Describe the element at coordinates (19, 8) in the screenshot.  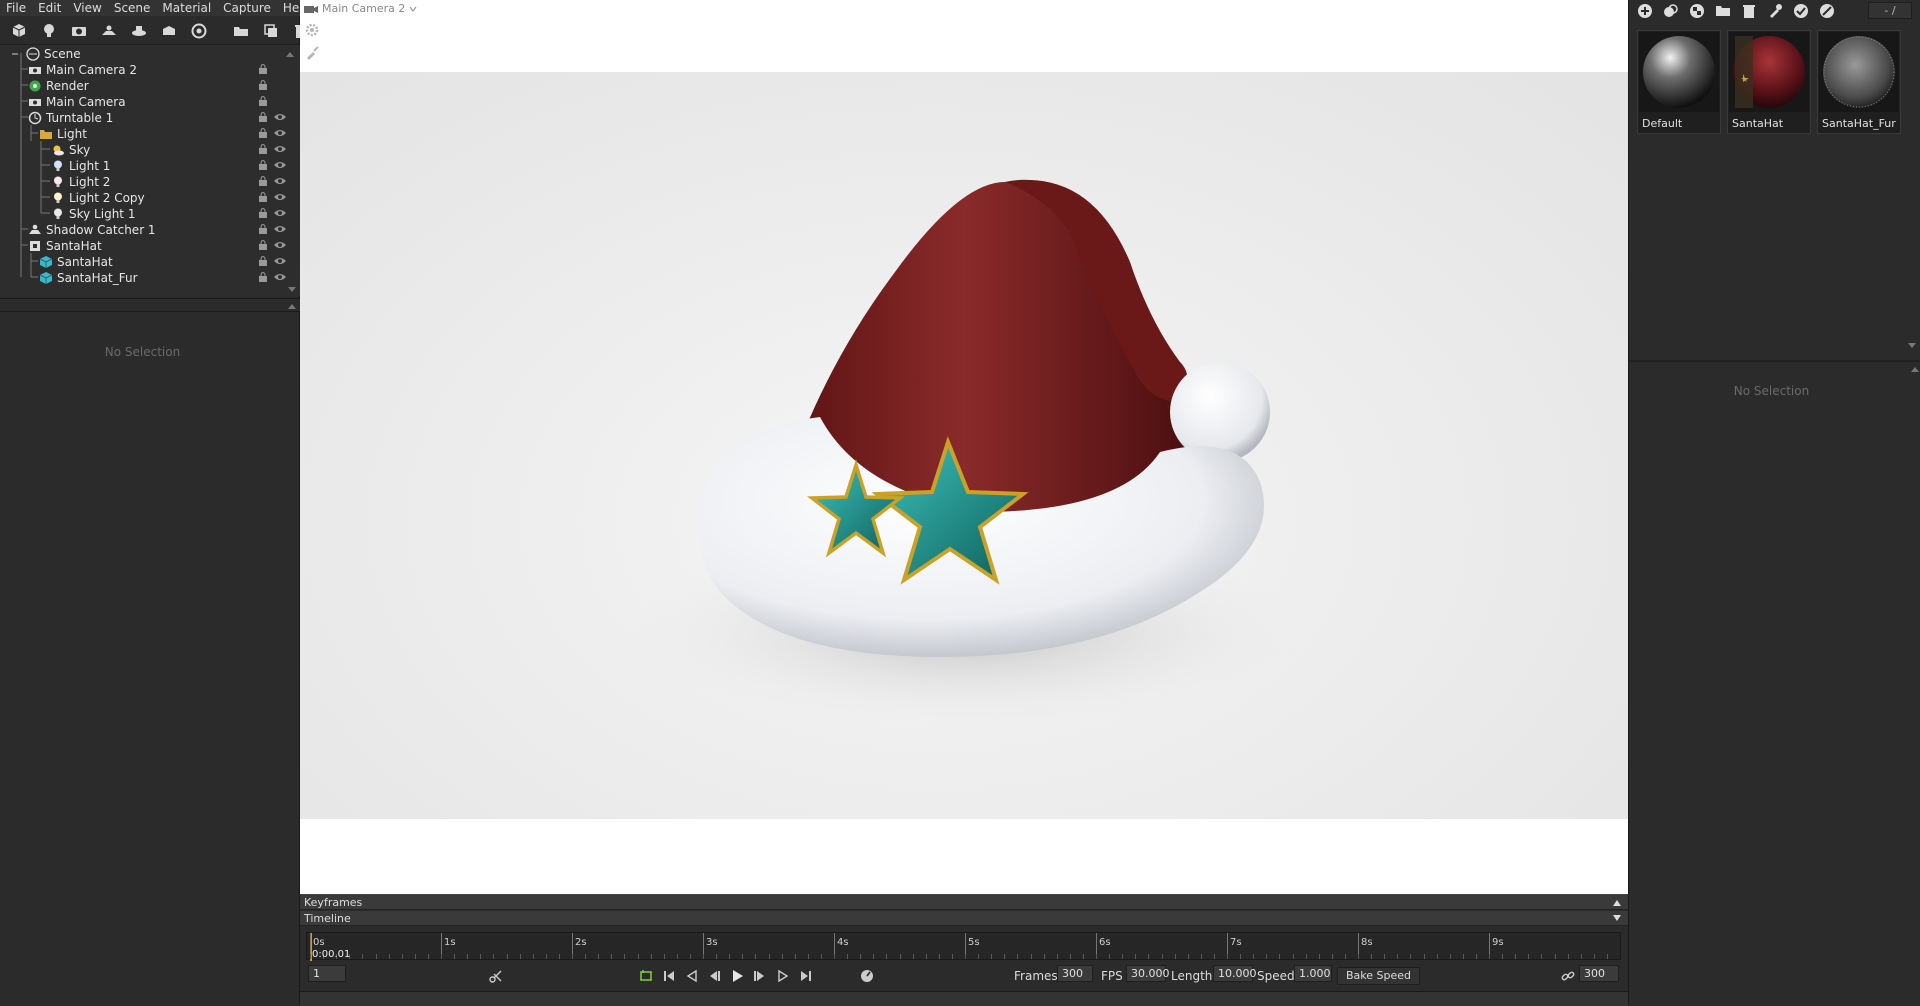
I see `menu-file: File` at that location.